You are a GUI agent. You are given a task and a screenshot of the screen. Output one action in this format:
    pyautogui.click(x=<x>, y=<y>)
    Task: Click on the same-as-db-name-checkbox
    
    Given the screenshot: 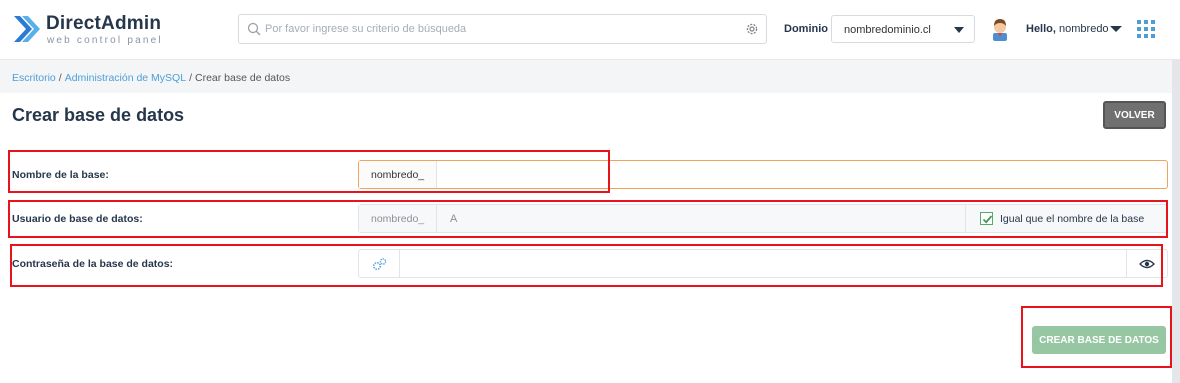 What is the action you would take?
    pyautogui.click(x=986, y=218)
    